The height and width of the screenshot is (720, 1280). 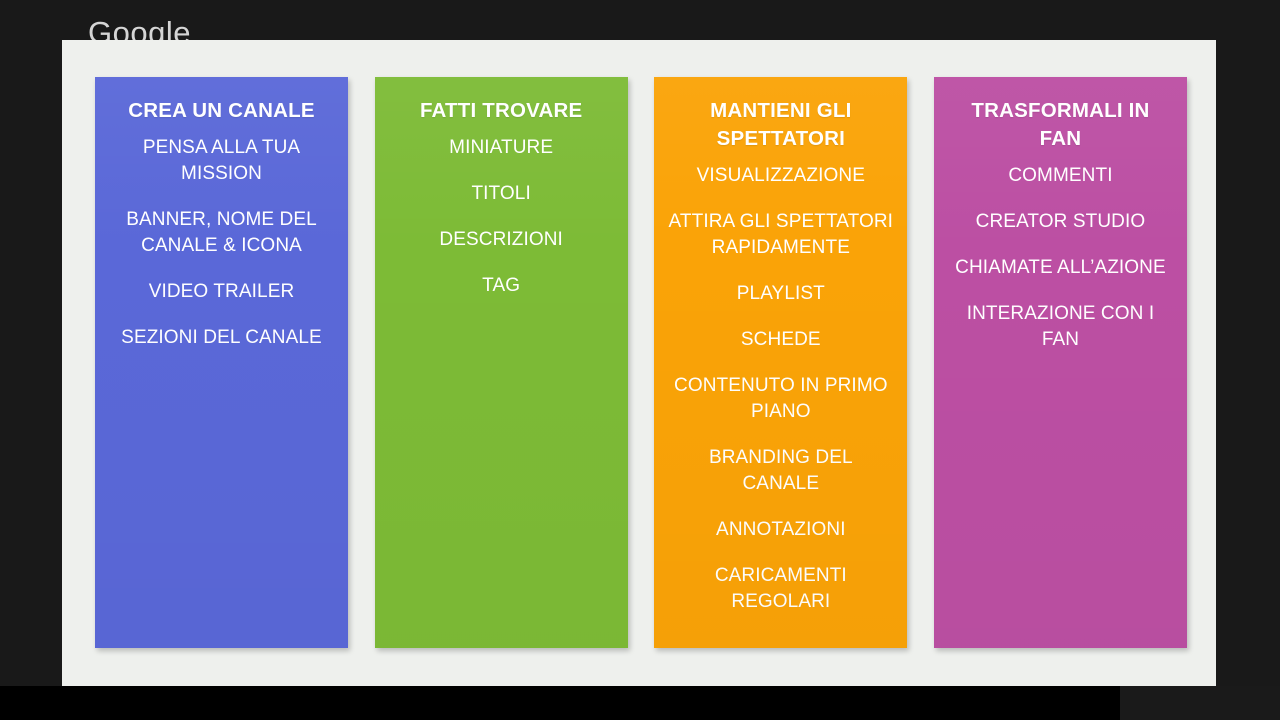 What do you see at coordinates (501, 193) in the screenshot?
I see `column-item: TITOLI` at bounding box center [501, 193].